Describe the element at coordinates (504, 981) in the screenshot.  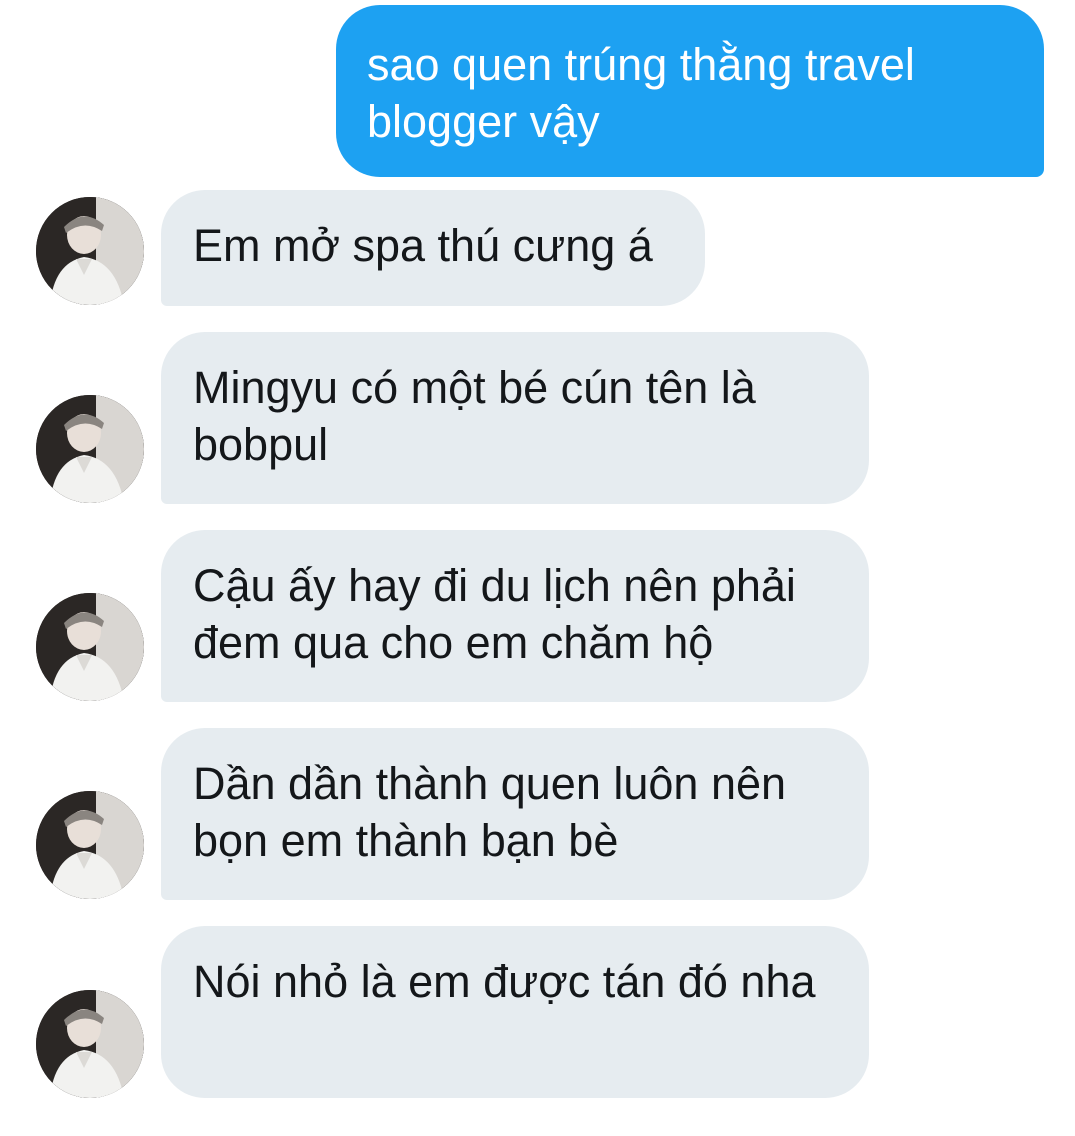
I see `received-message-text: Nói nhỏ là em được tán đó nha` at that location.